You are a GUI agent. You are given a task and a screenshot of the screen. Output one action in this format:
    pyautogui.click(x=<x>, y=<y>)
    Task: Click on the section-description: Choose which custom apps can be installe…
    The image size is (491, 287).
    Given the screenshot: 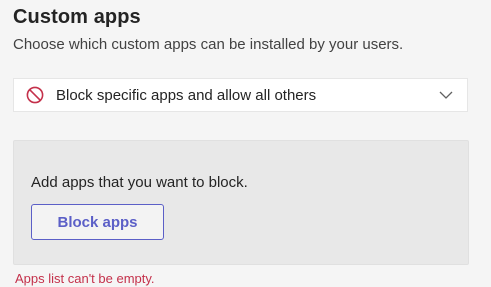 What is the action you would take?
    pyautogui.click(x=208, y=44)
    